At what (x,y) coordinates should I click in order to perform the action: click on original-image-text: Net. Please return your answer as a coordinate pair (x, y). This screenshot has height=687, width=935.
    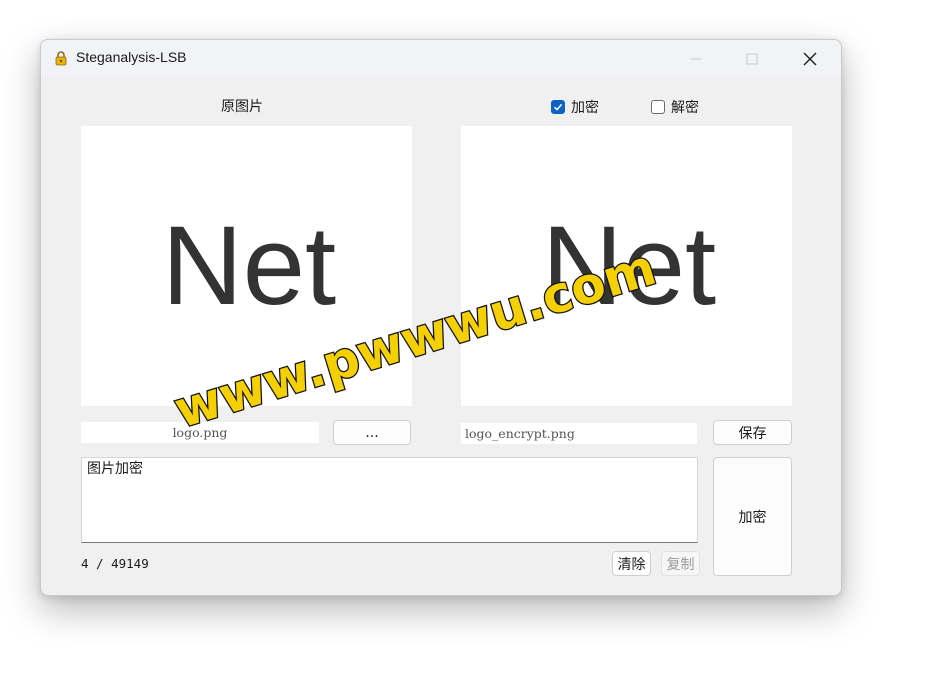
    Looking at the image, I should click on (249, 265).